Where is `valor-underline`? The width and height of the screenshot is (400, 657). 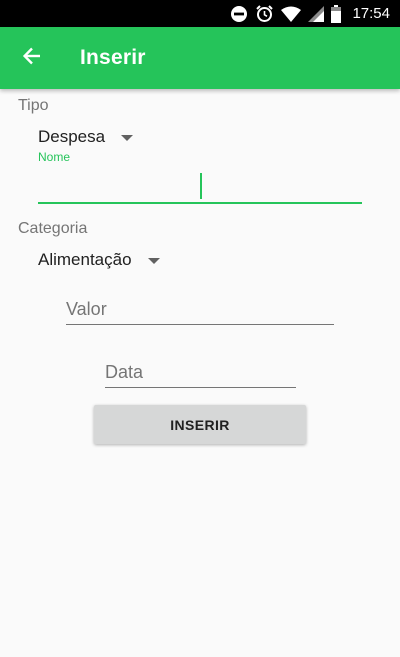
valor-underline is located at coordinates (200, 324).